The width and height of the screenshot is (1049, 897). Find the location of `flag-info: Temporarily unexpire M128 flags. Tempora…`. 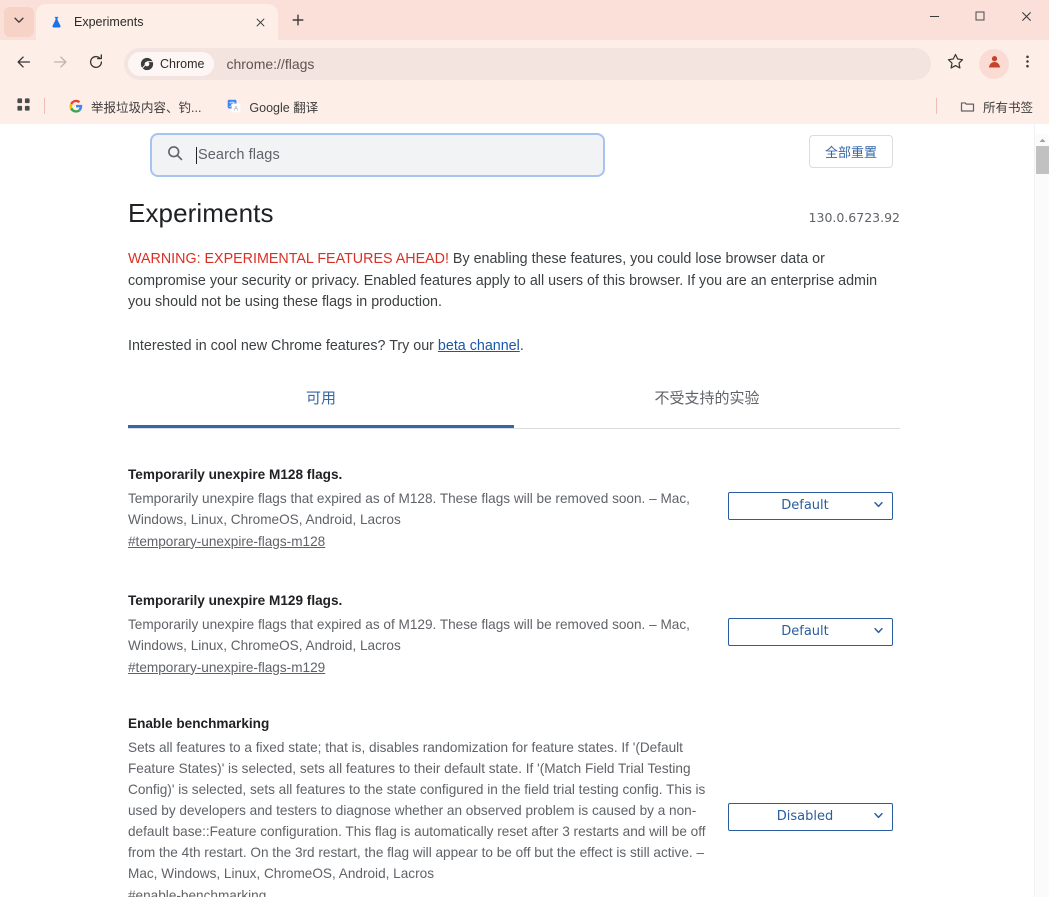

flag-info: Temporarily unexpire M128 flags. Tempora… is located at coordinates (428, 508).